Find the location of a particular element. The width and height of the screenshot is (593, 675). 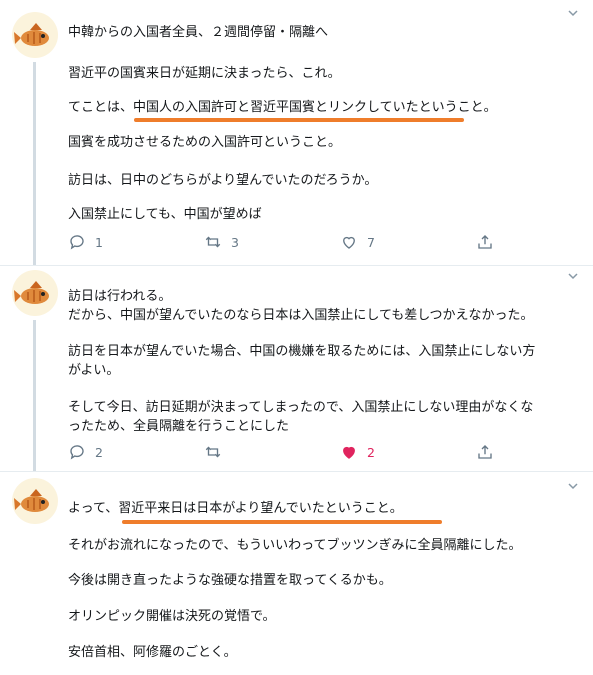

tweet-actions: 1 3 7 is located at coordinates (280, 242).